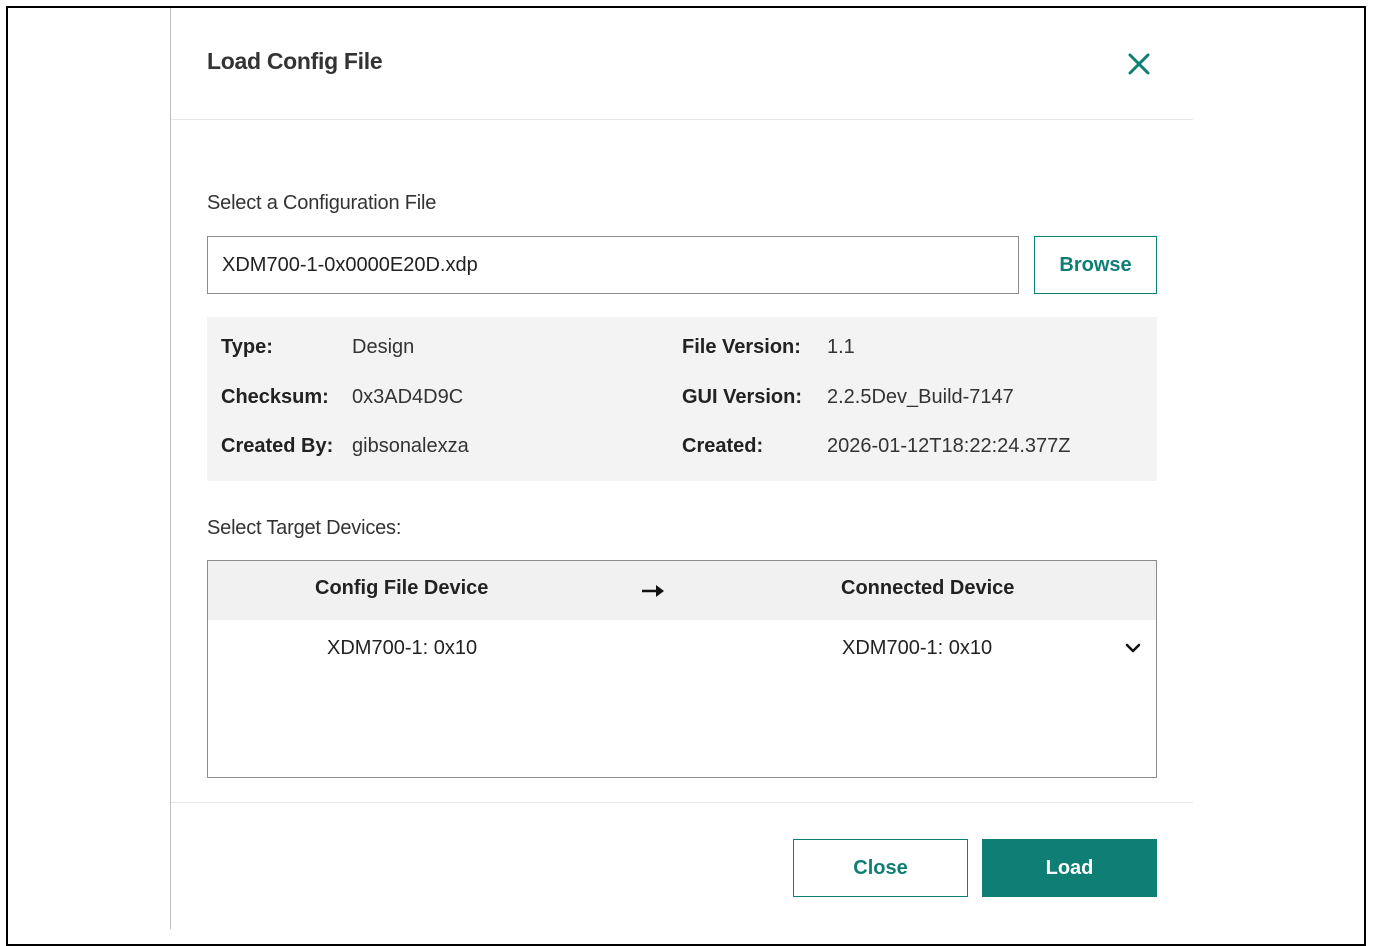  What do you see at coordinates (383, 347) in the screenshot?
I see `type-value: Design` at bounding box center [383, 347].